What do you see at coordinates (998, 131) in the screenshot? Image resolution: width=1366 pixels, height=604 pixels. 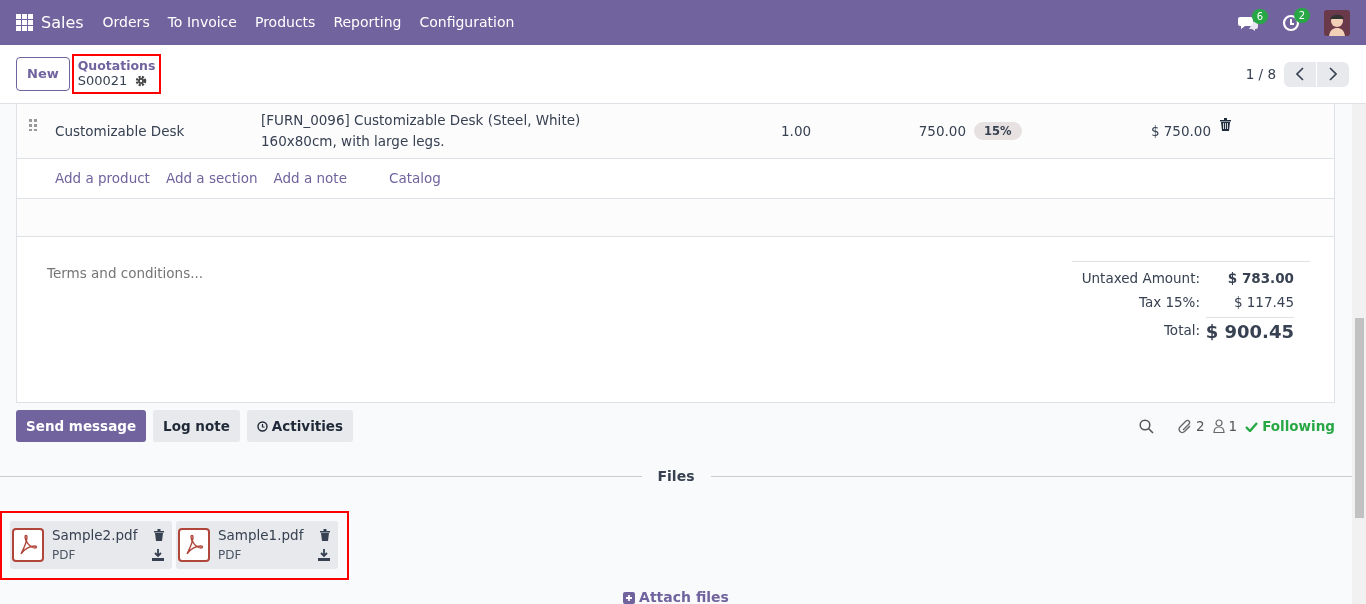 I see `tax-tag: 15%` at bounding box center [998, 131].